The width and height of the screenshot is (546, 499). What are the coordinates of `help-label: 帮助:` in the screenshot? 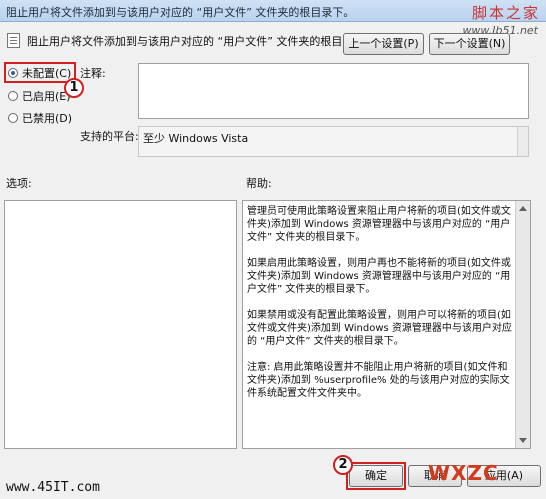 It's located at (259, 183).